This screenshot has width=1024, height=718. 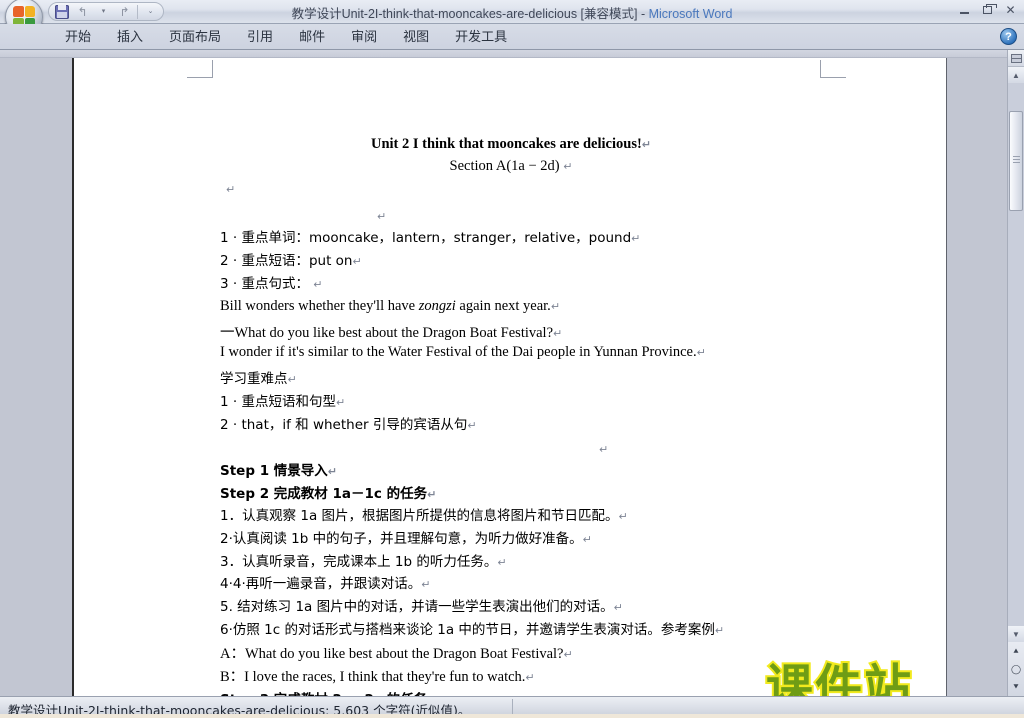 I want to click on scroll-up-button: ▲, so click(x=1016, y=75).